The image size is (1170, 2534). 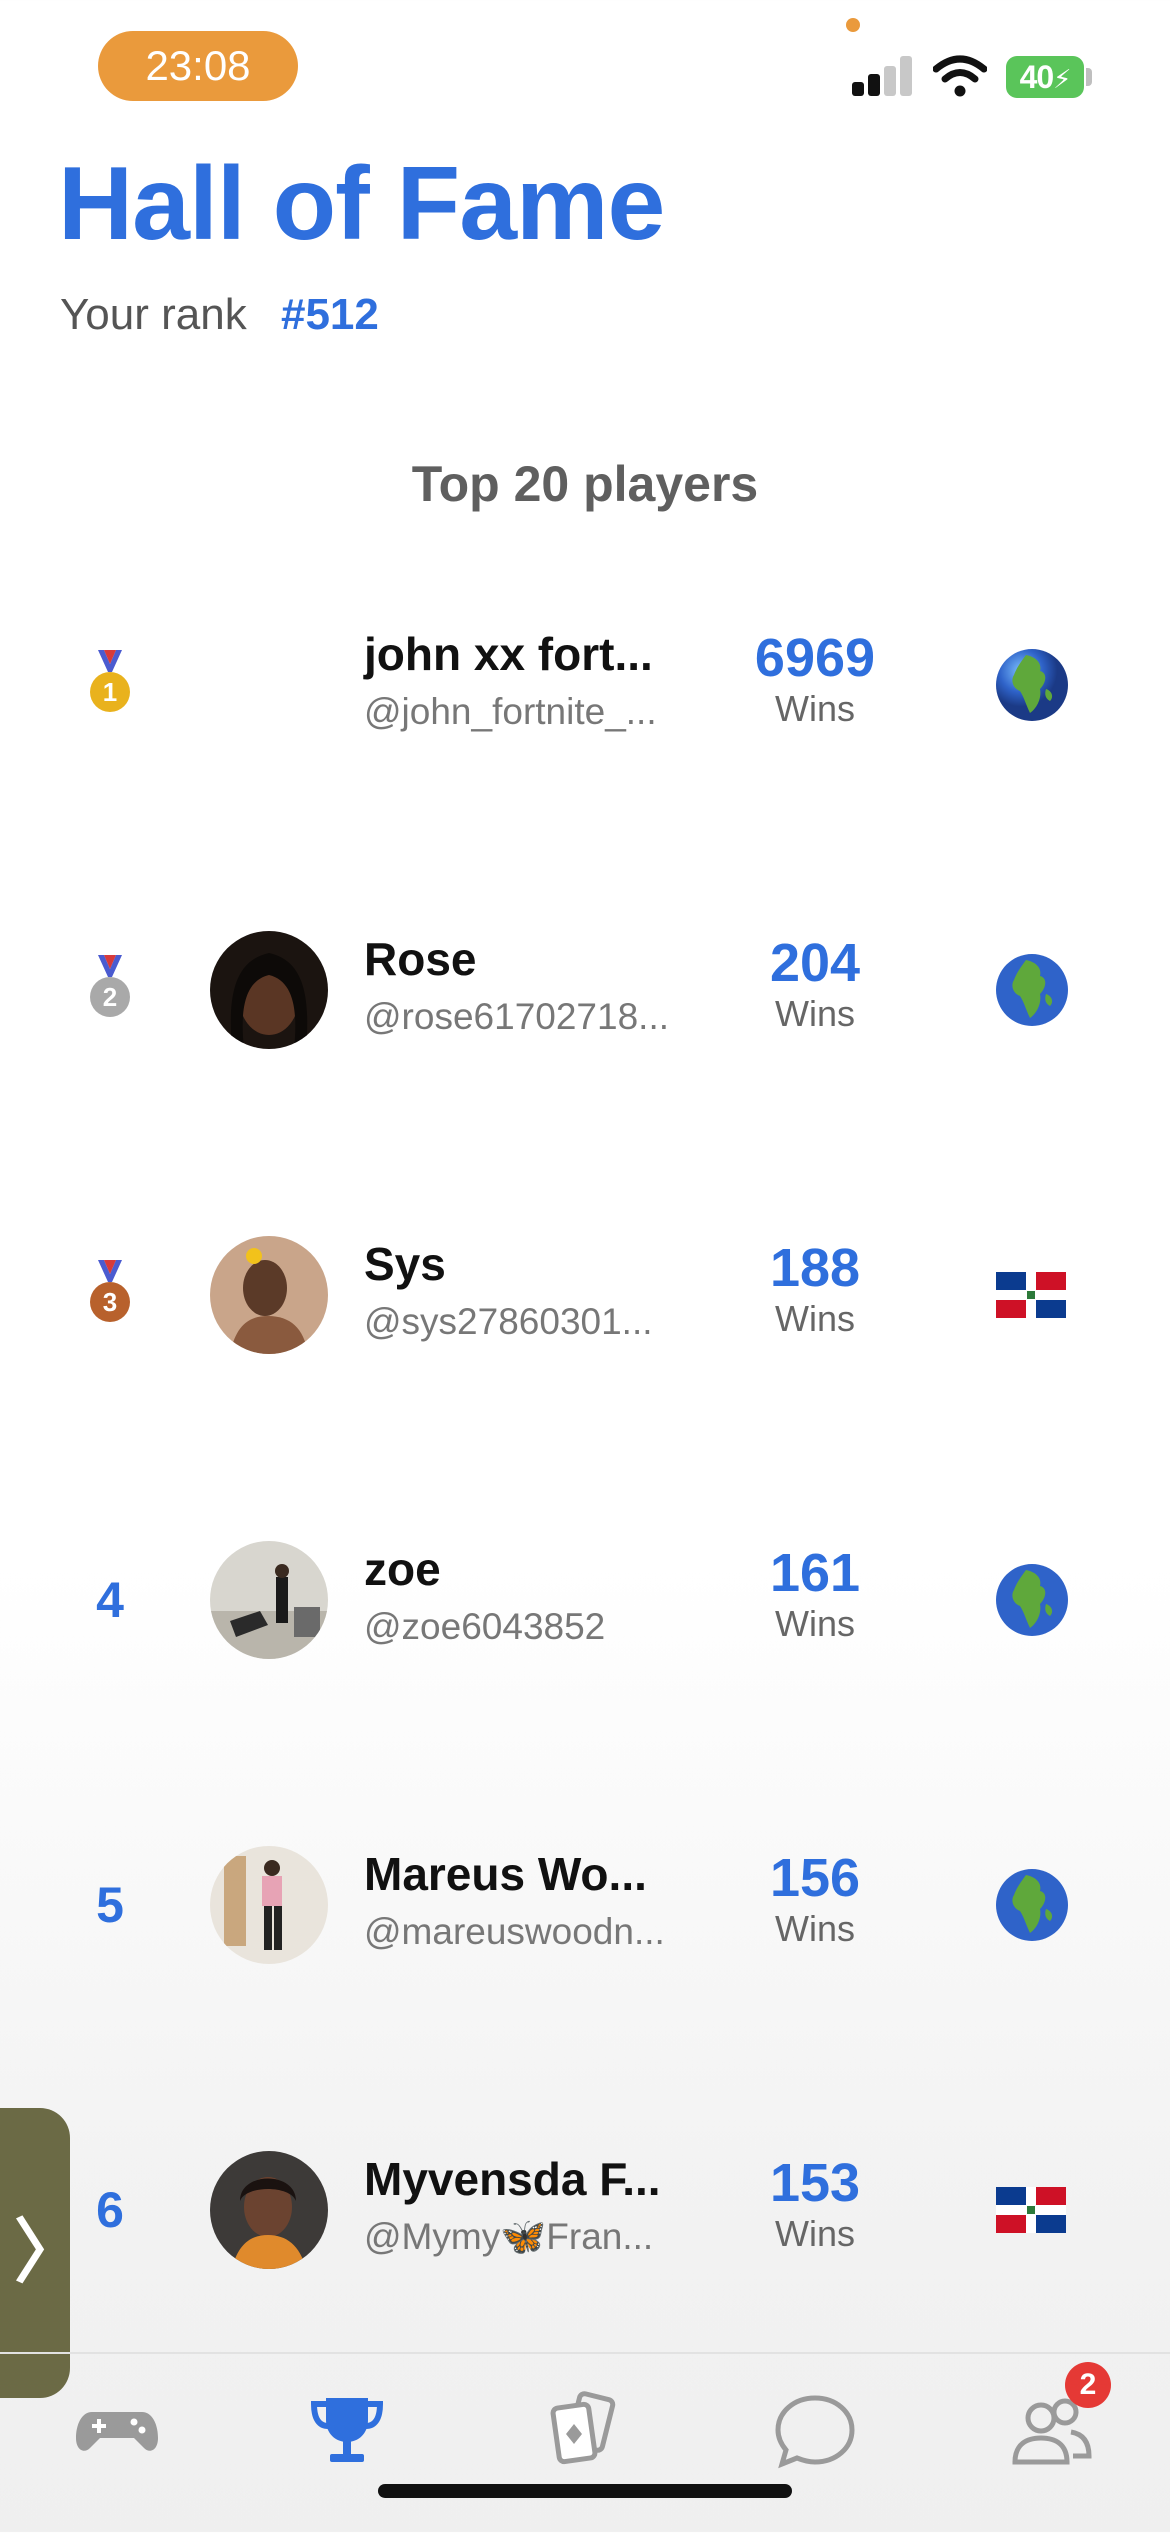 I want to click on wins-count: 188 Wins, so click(x=815, y=1288).